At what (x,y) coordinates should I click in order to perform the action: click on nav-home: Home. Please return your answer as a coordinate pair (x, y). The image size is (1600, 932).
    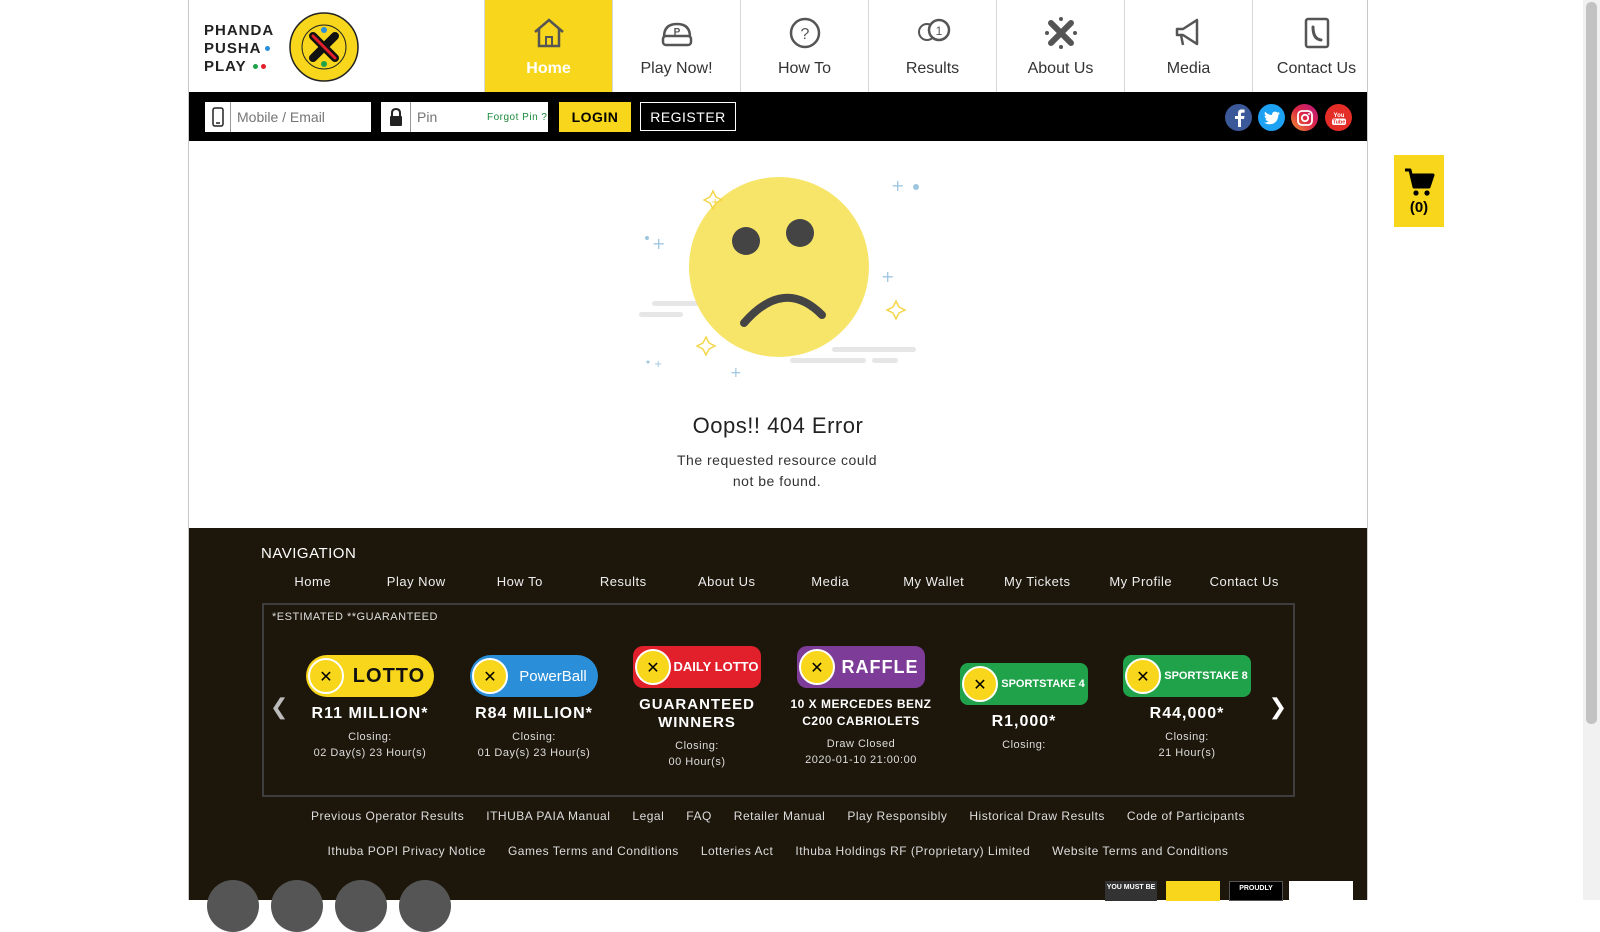
    Looking at the image, I should click on (548, 46).